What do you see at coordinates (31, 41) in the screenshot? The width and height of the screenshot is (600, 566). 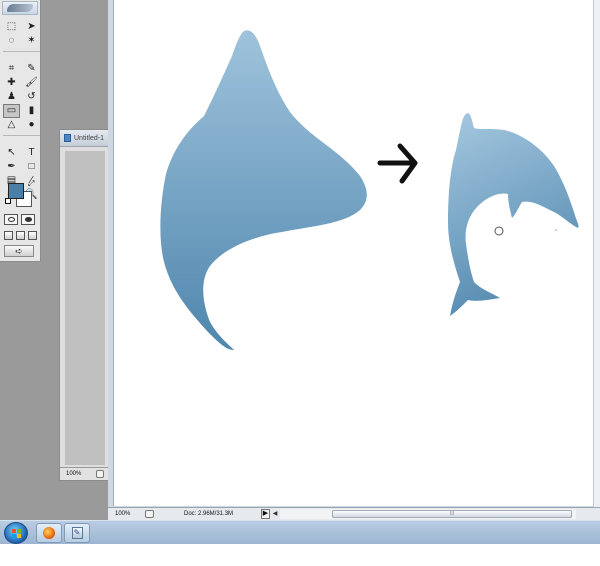 I see `magic-wand-tool-icon: ✶` at bounding box center [31, 41].